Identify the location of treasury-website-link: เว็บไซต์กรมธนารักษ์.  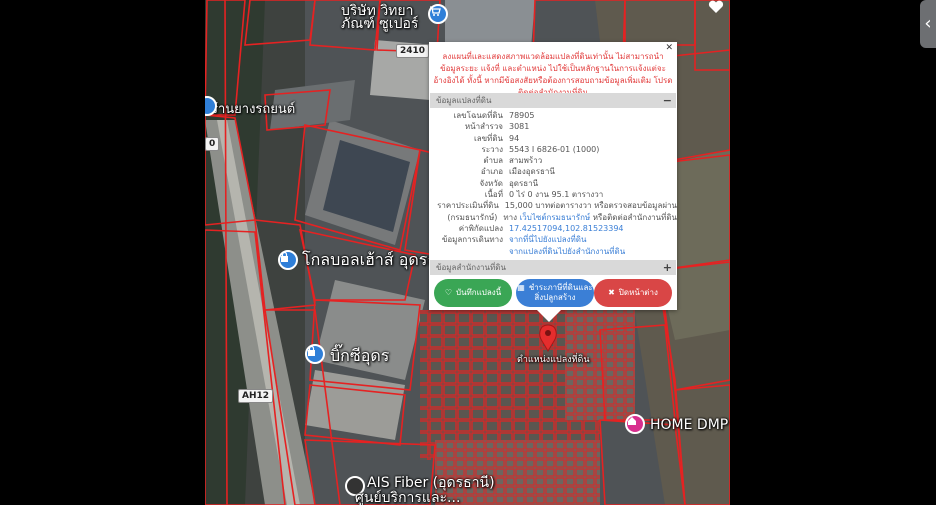
(555, 217).